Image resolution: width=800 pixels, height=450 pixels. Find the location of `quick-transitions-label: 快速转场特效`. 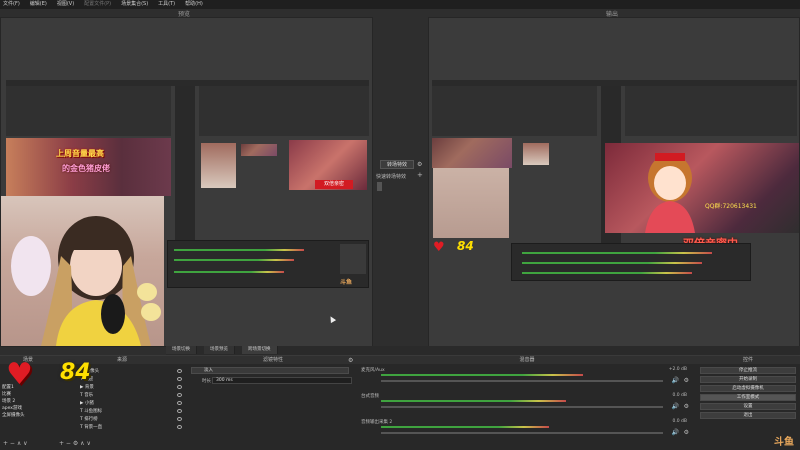

quick-transitions-label: 快速转场特效 is located at coordinates (391, 177).